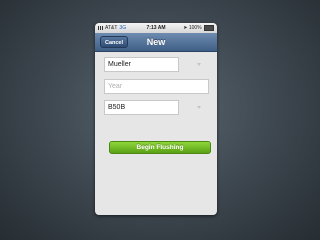 This screenshot has height=240, width=320. Describe the element at coordinates (156, 42) in the screenshot. I see `navigation-bar: New Cancel` at that location.